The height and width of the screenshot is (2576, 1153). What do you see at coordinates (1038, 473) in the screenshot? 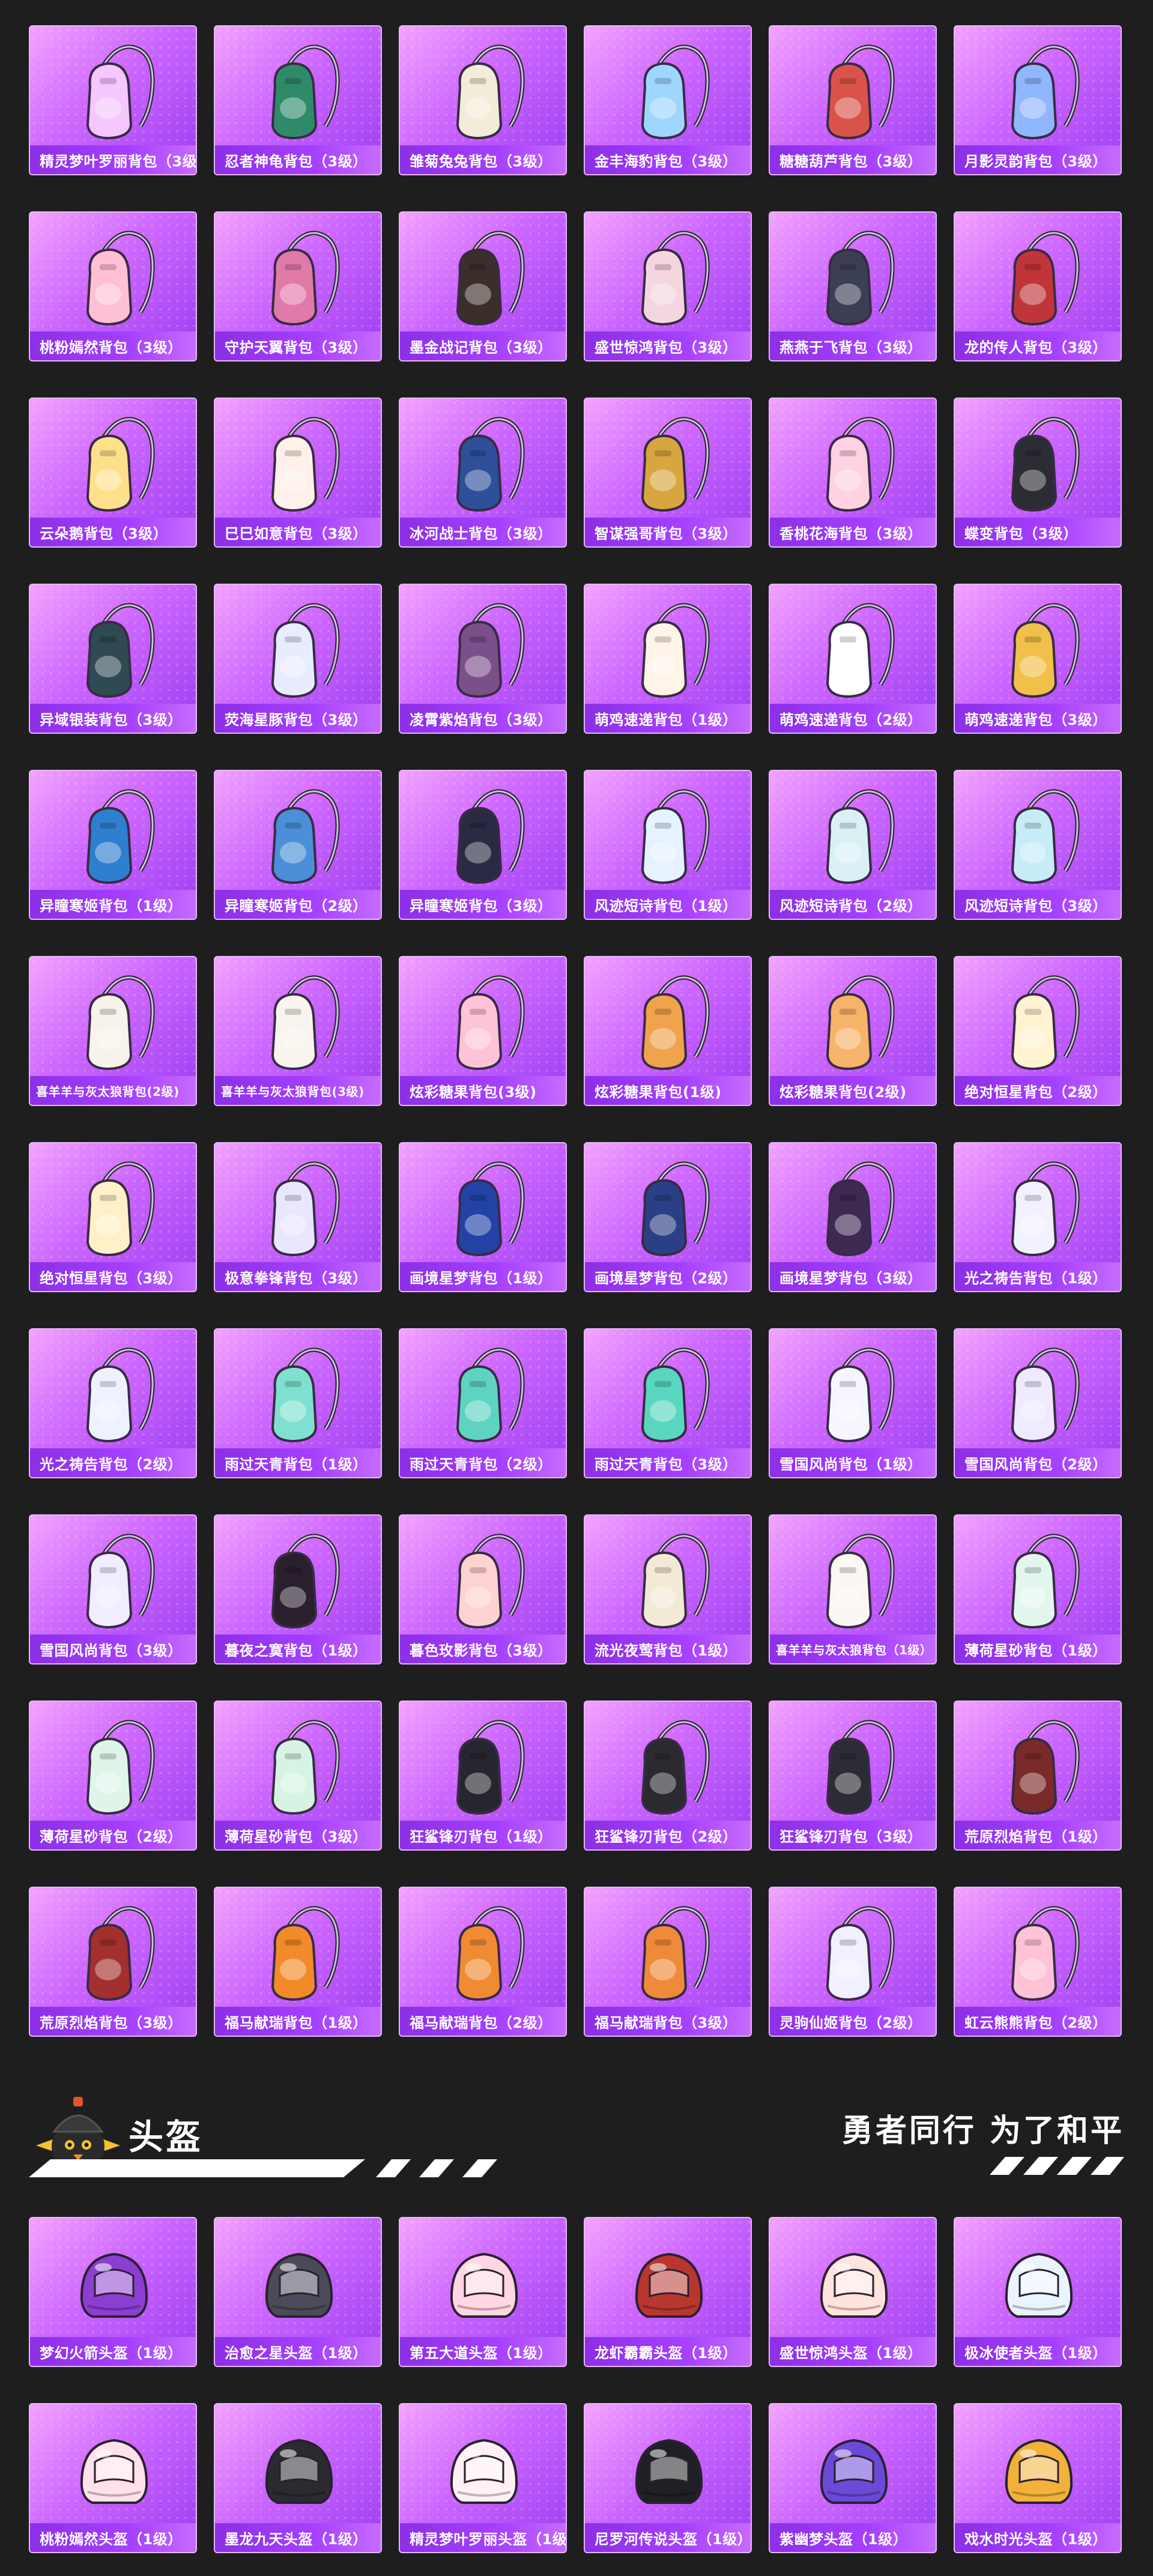
I see `backpack-card: 蝶变背包（3级）` at bounding box center [1038, 473].